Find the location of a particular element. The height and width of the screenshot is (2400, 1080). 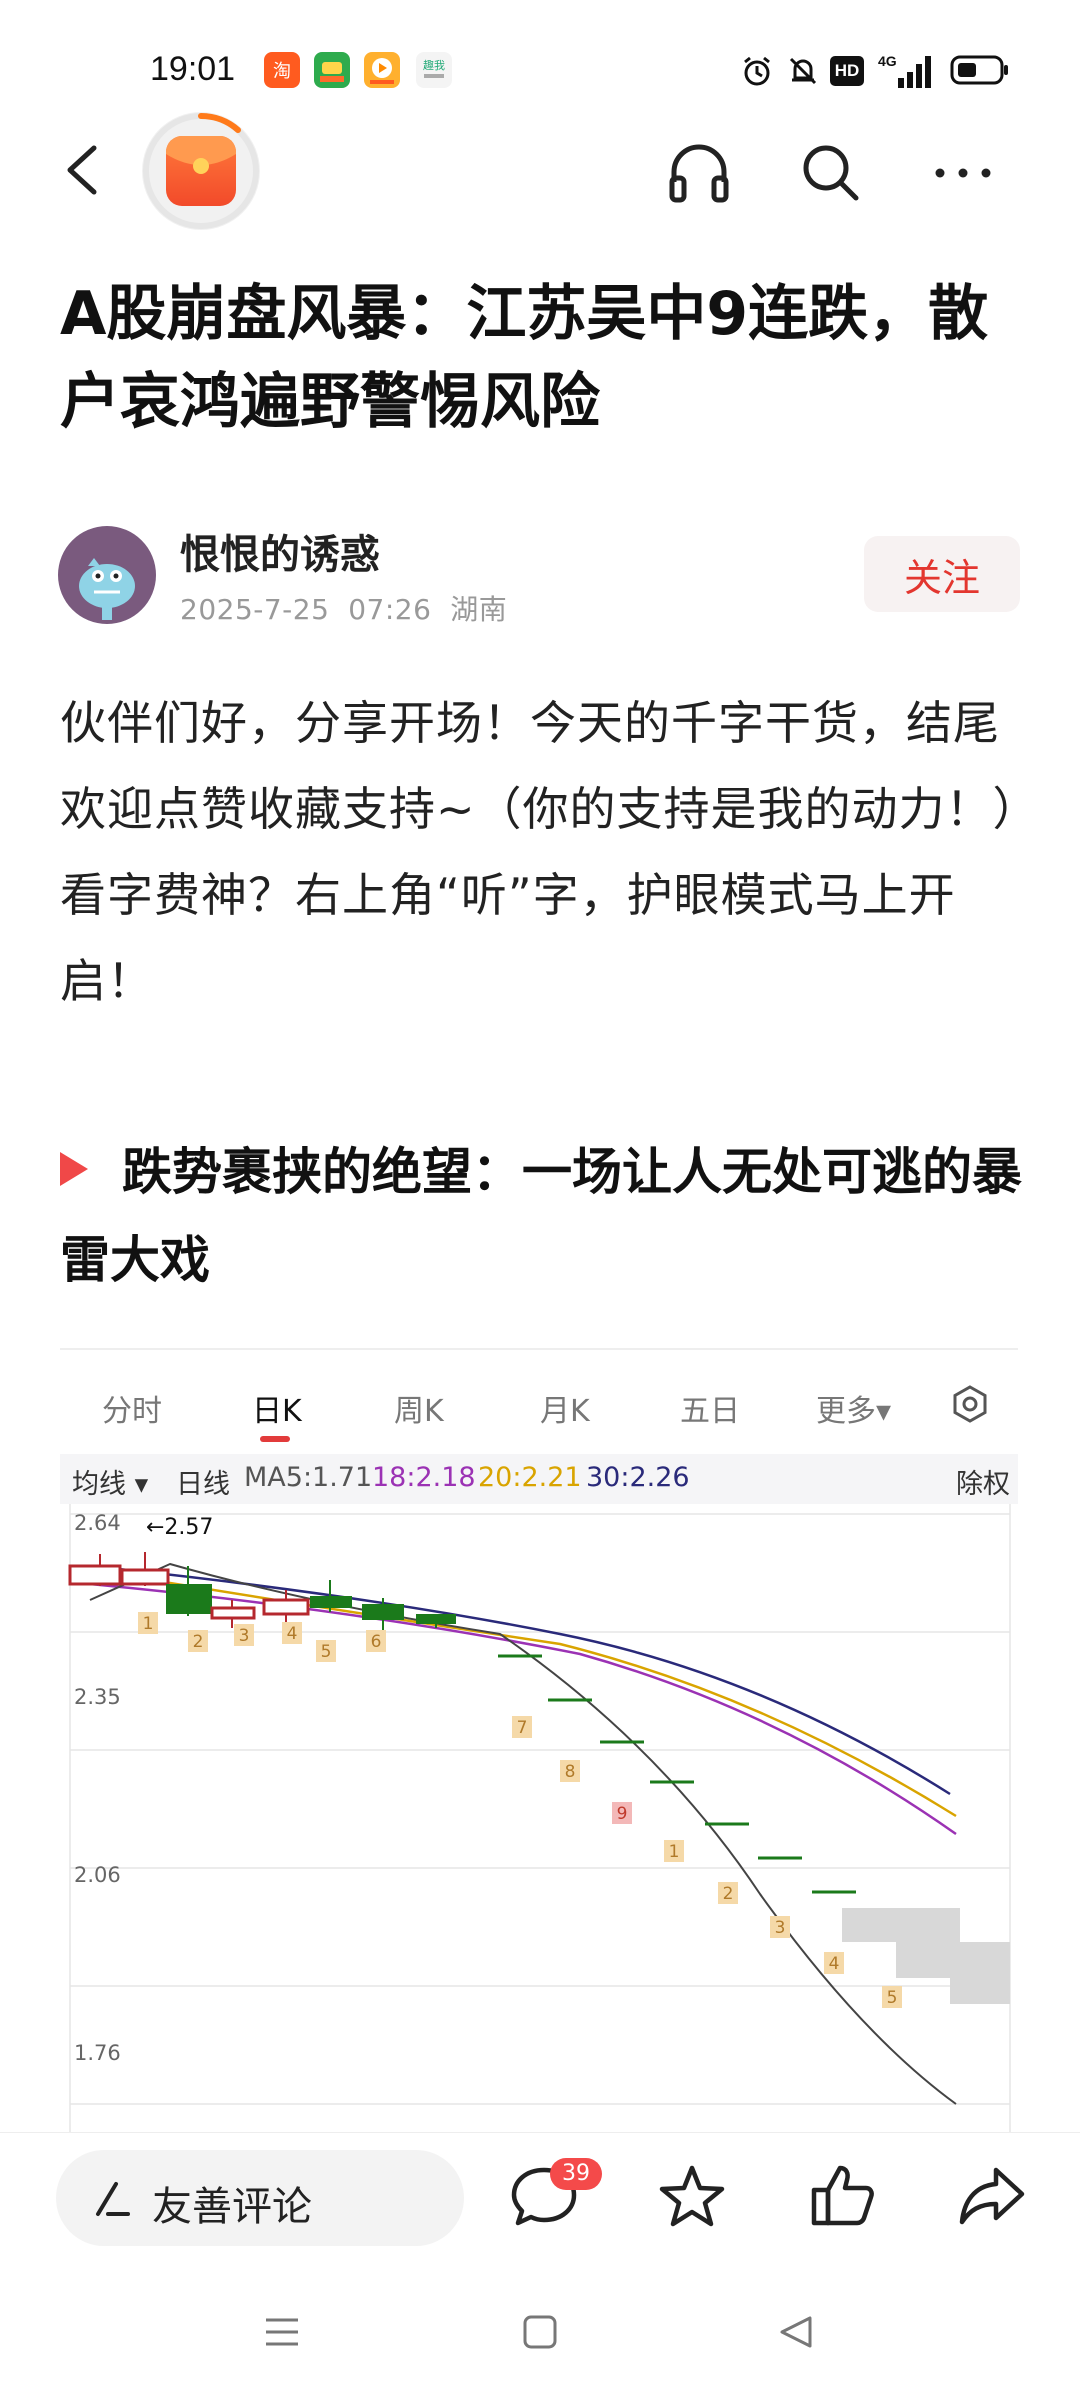

pen-icon is located at coordinates (112, 2198).